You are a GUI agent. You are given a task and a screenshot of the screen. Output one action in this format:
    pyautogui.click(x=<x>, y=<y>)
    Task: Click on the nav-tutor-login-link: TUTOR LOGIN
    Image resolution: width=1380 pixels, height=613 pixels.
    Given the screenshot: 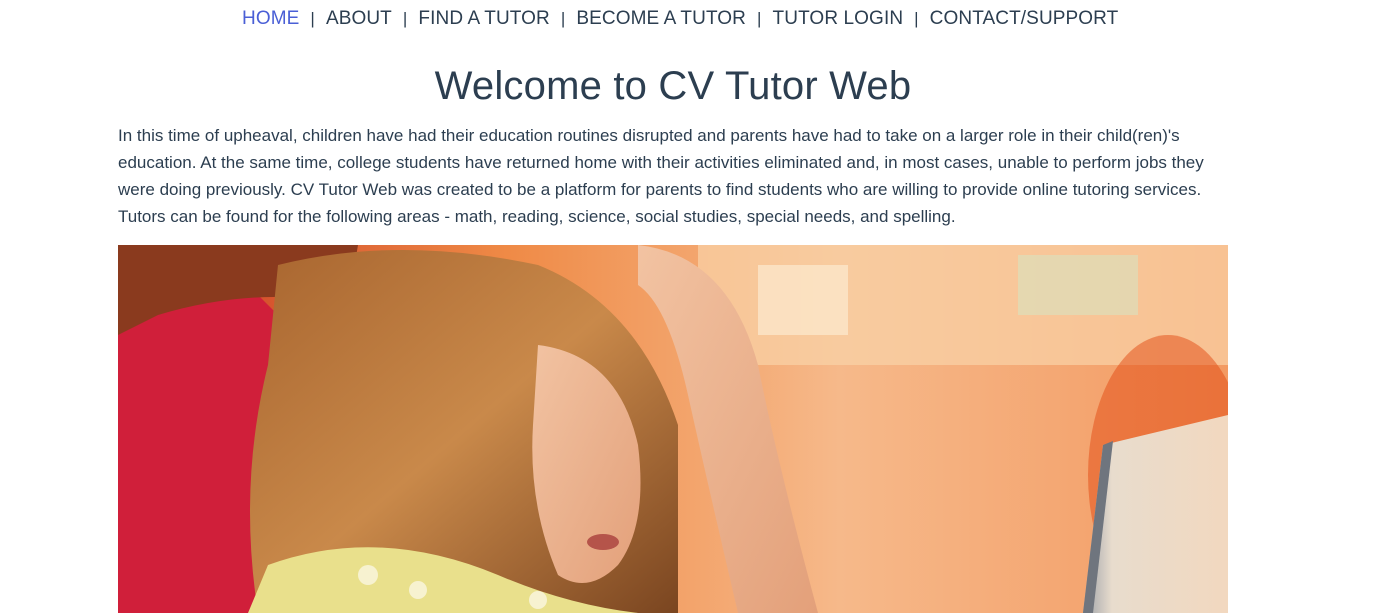 What is the action you would take?
    pyautogui.click(x=838, y=19)
    